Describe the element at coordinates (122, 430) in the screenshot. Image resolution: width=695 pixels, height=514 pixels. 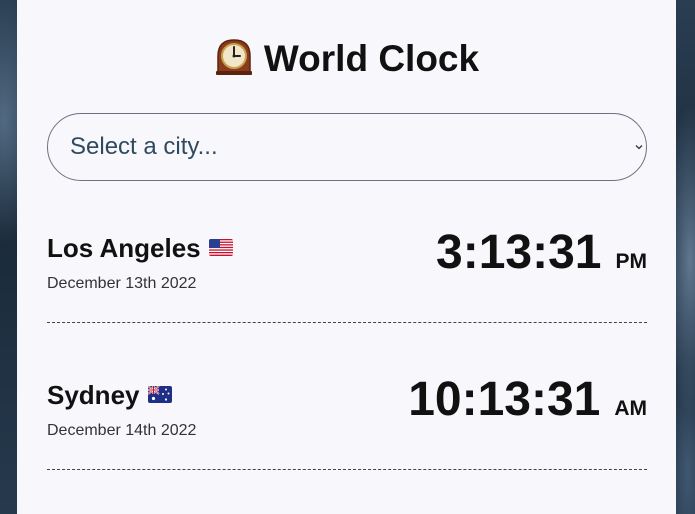
I see `city-date: December 14th 2022` at that location.